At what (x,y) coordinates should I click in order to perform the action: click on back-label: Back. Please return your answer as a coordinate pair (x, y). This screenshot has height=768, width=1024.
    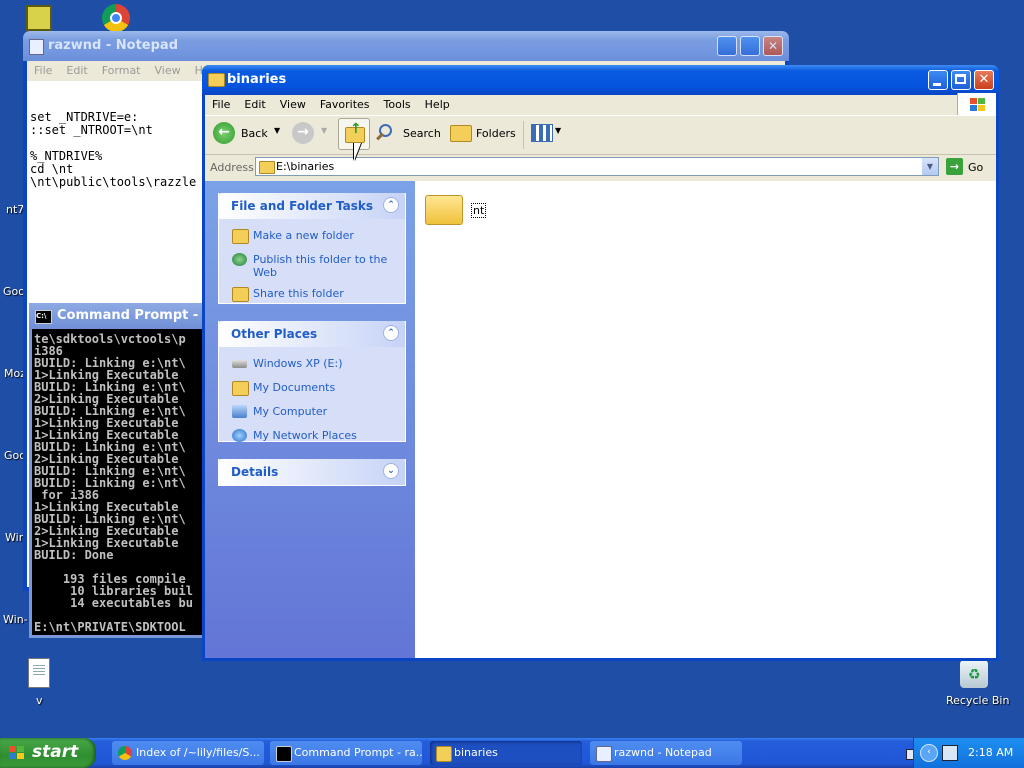
    Looking at the image, I should click on (254, 133).